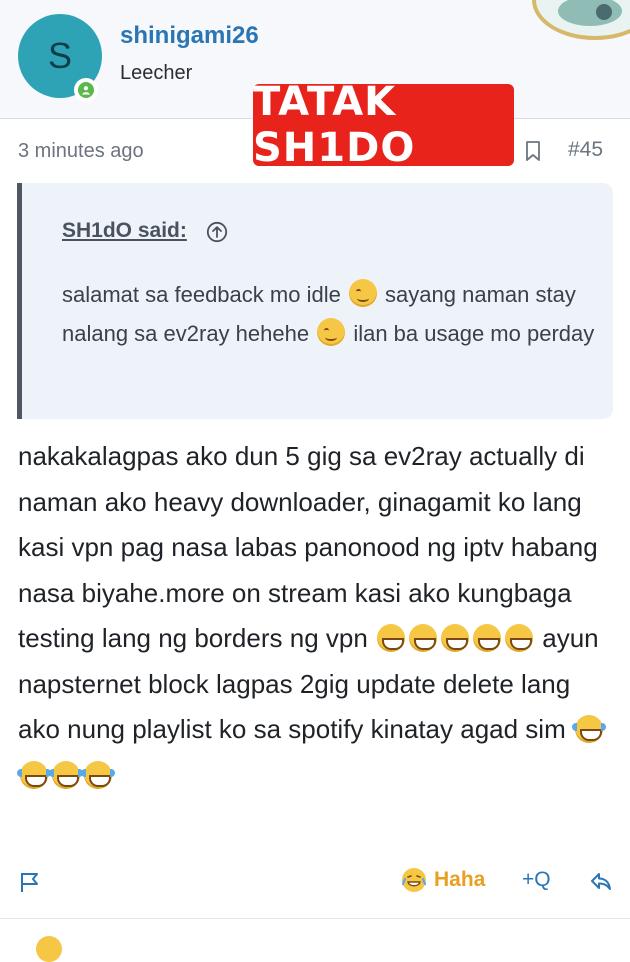 The height and width of the screenshot is (962, 630). What do you see at coordinates (414, 880) in the screenshot?
I see `haha-reaction-icon` at bounding box center [414, 880].